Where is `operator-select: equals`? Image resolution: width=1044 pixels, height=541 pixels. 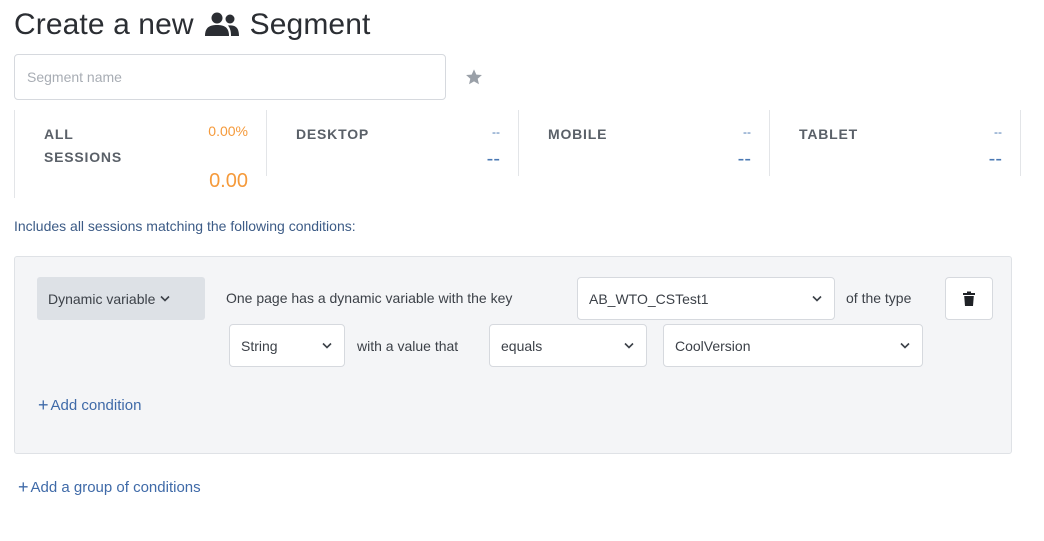 operator-select: equals is located at coordinates (568, 345).